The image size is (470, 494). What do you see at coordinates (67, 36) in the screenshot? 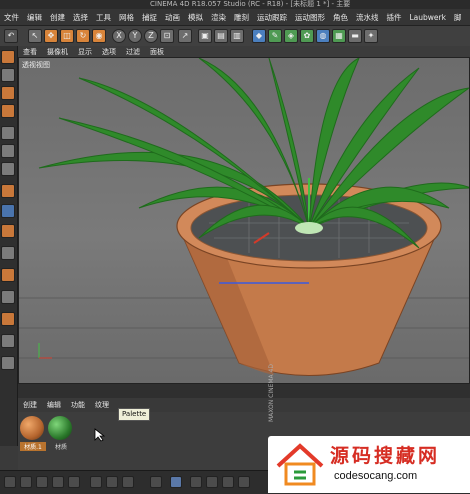
I see `scale-icon: ◫` at bounding box center [67, 36].